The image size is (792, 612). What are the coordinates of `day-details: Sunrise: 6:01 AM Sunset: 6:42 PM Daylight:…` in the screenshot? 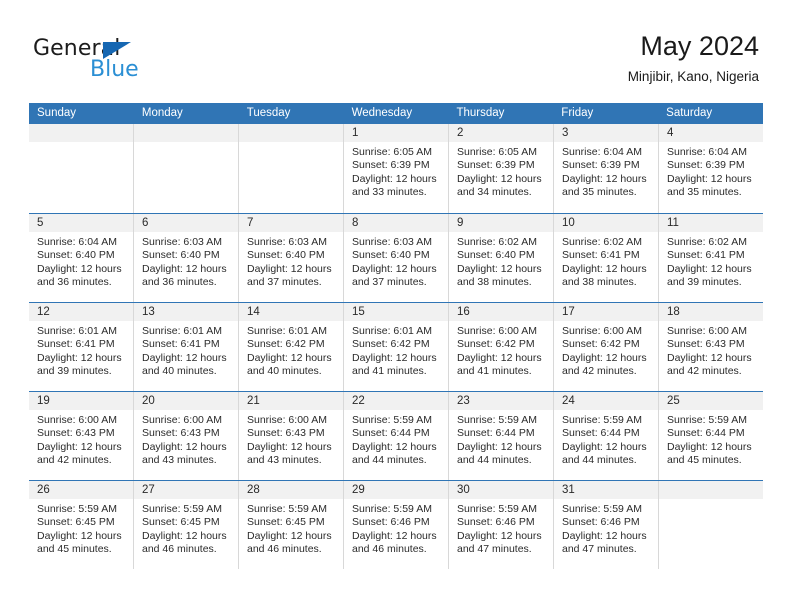 It's located at (291, 350).